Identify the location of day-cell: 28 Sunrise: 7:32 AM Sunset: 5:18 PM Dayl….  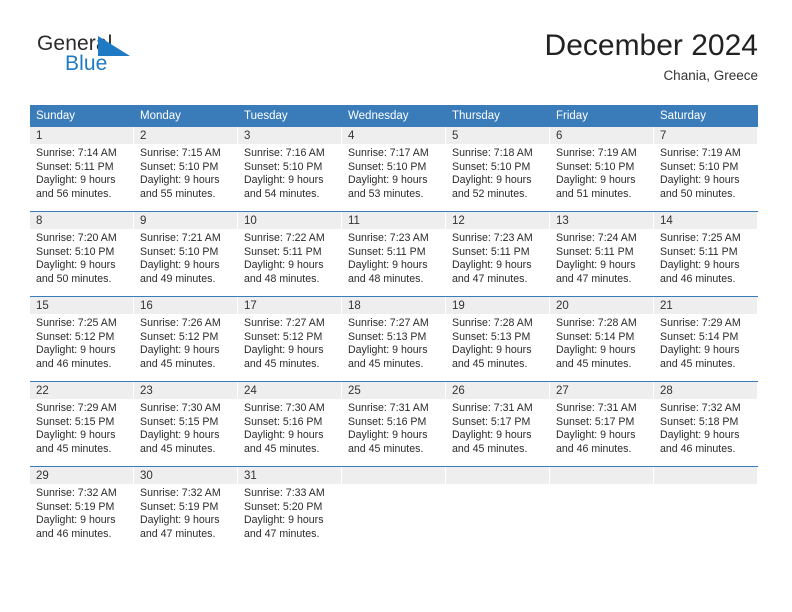
(706, 424).